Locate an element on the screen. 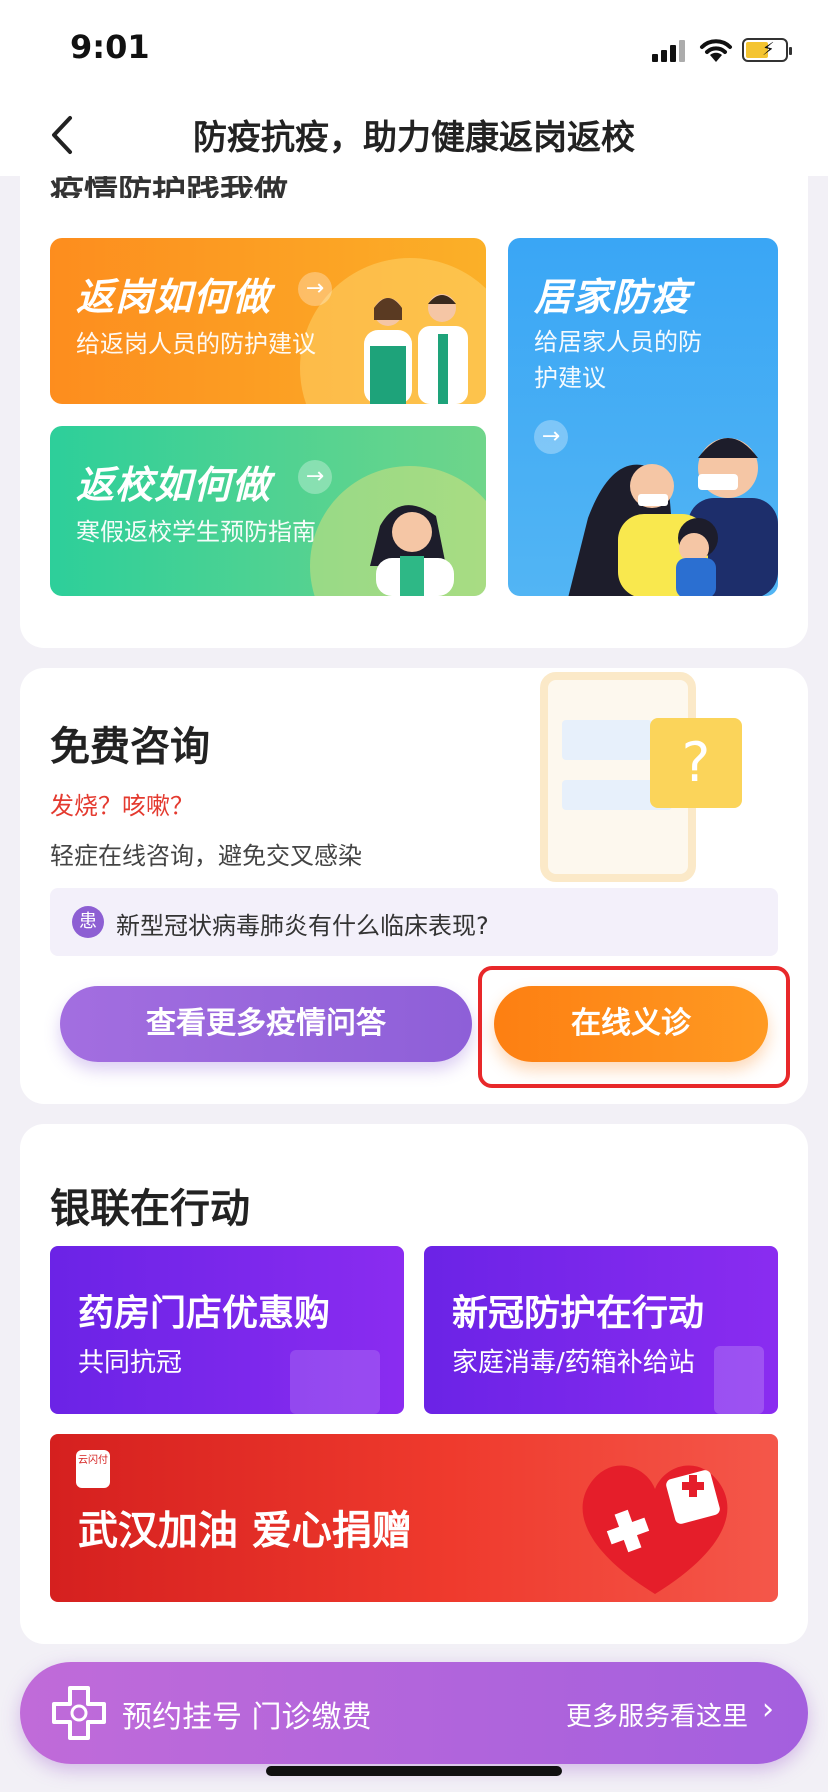 The height and width of the screenshot is (1792, 828). question-bubble-icon: ? is located at coordinates (696, 763).